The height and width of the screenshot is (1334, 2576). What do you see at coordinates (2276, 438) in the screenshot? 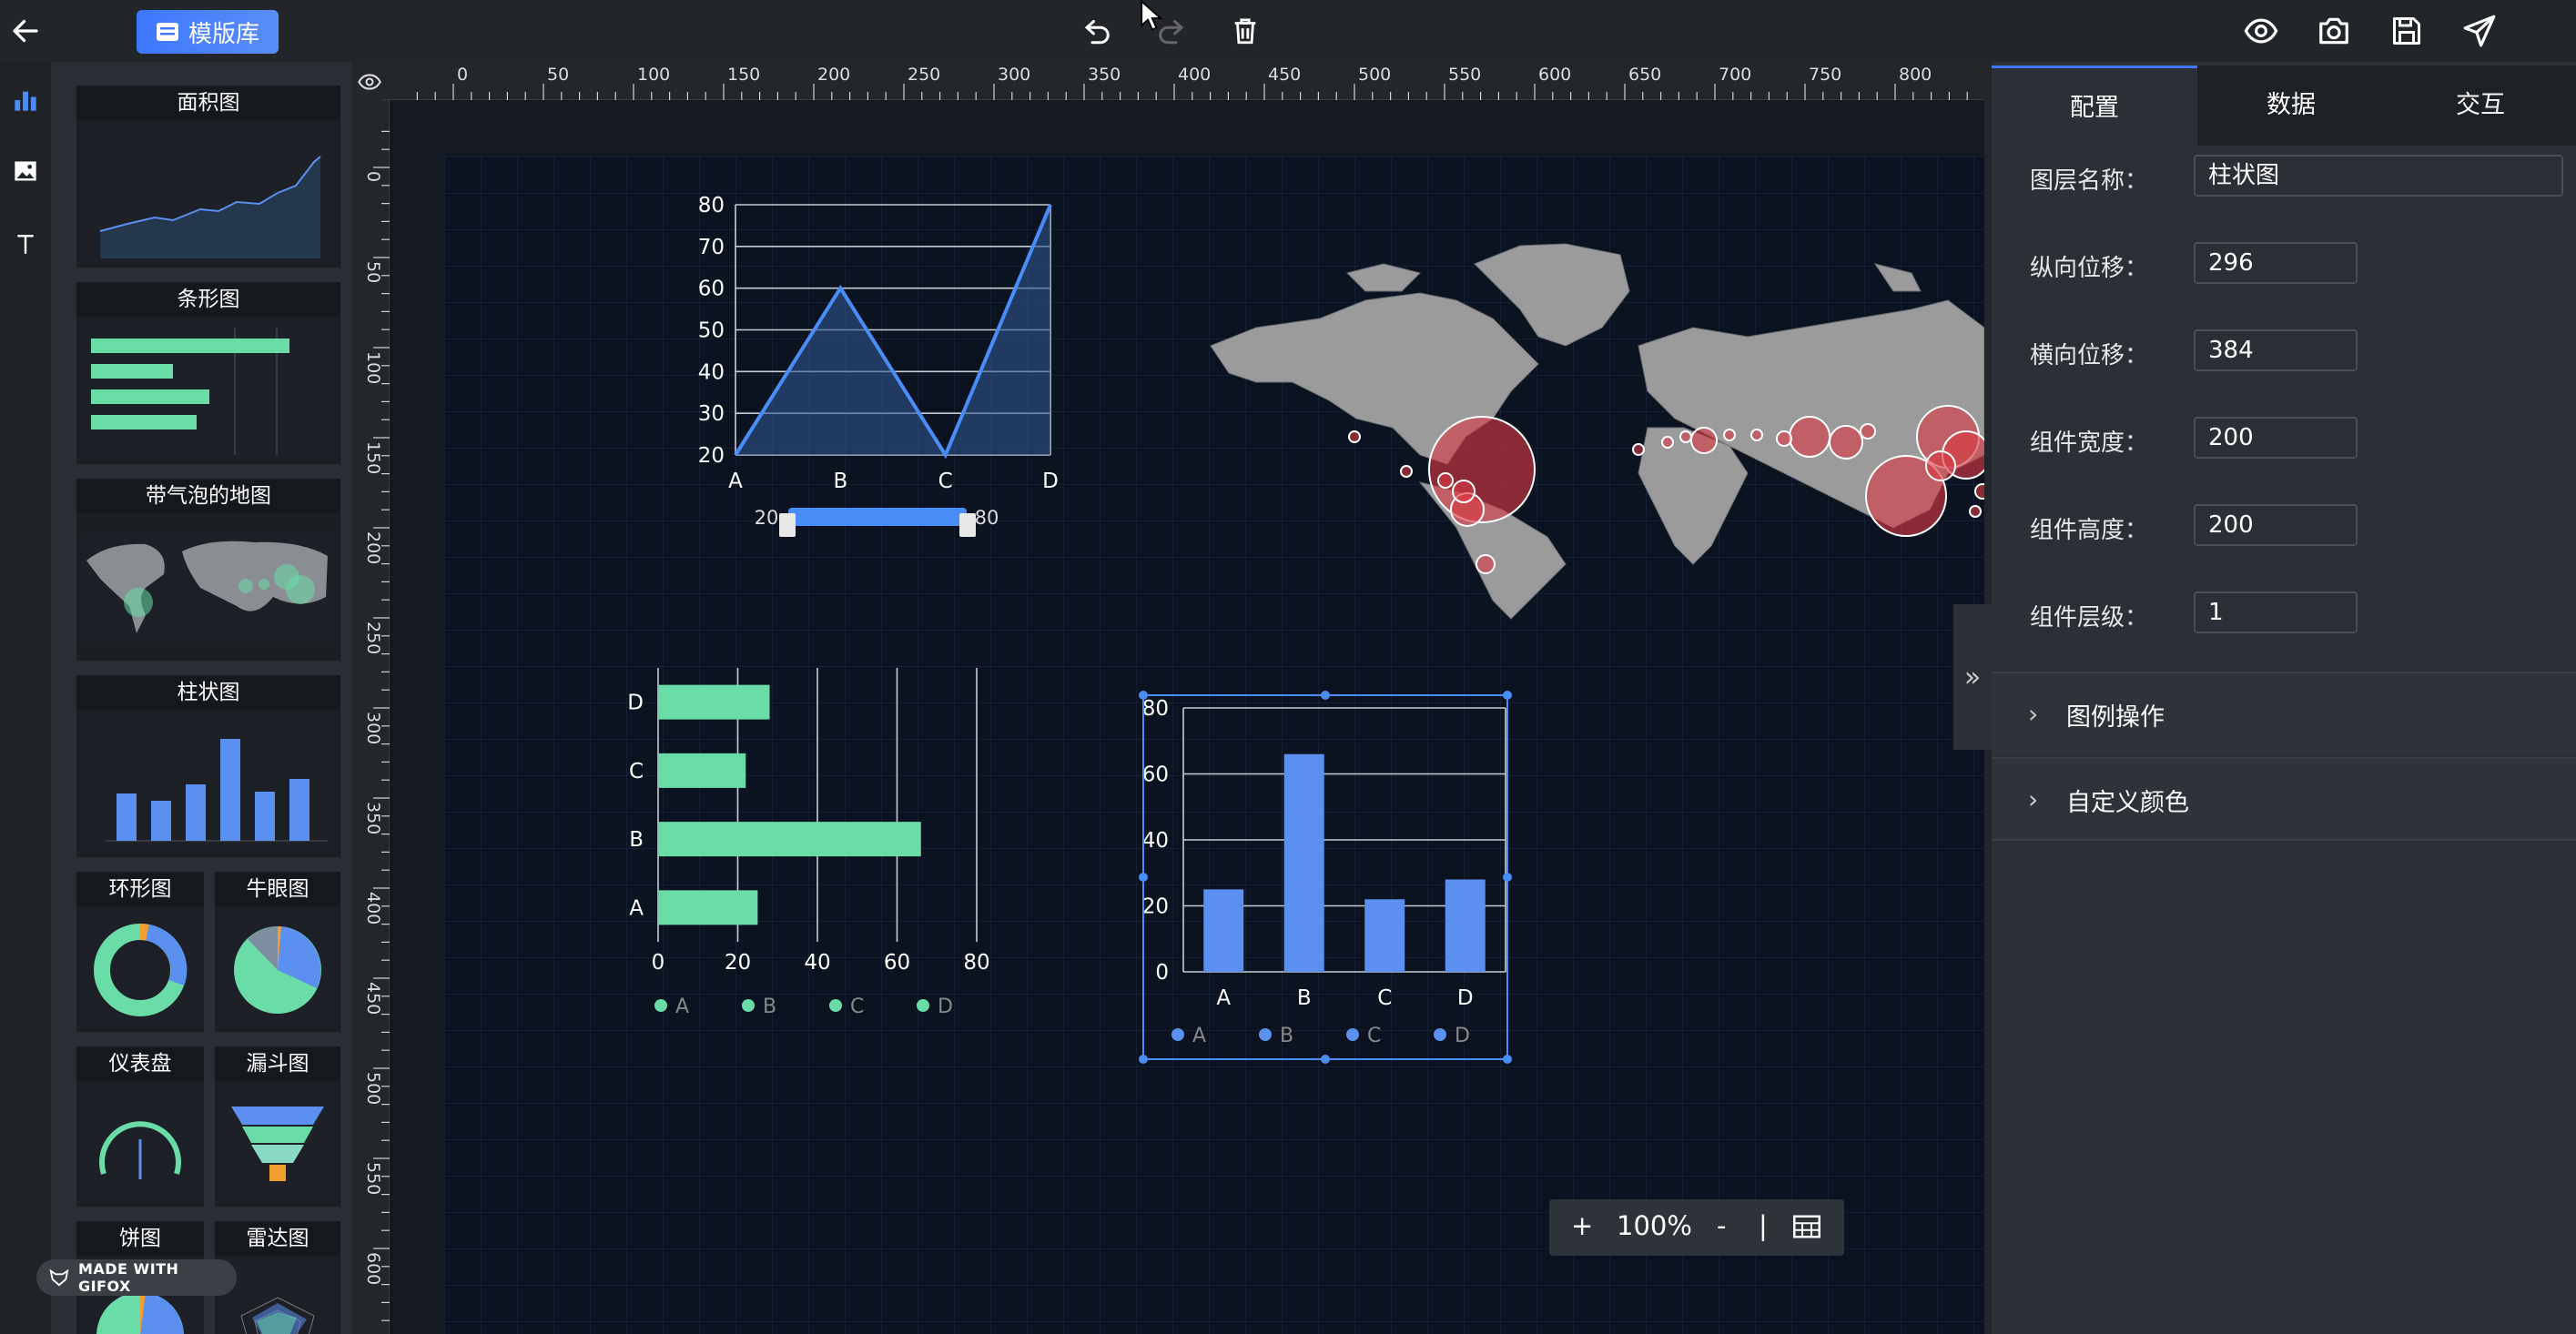
I see `width-input: 200` at bounding box center [2276, 438].